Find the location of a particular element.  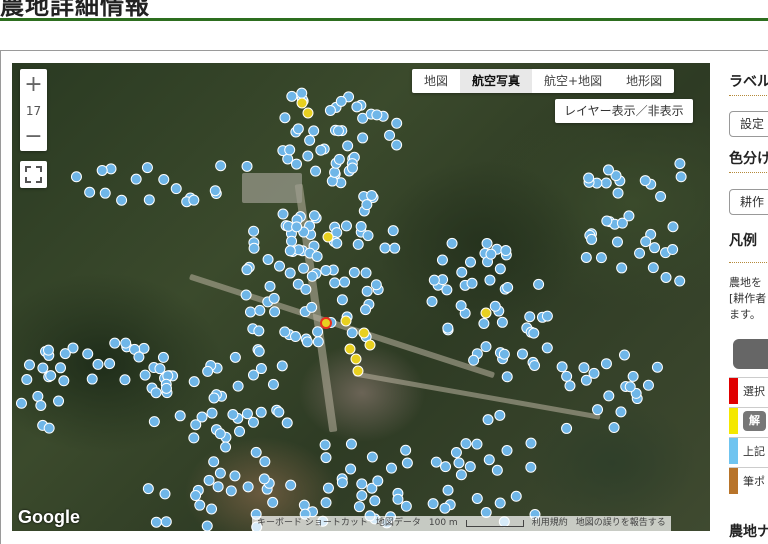

settings-button: 設定 is located at coordinates (748, 124).